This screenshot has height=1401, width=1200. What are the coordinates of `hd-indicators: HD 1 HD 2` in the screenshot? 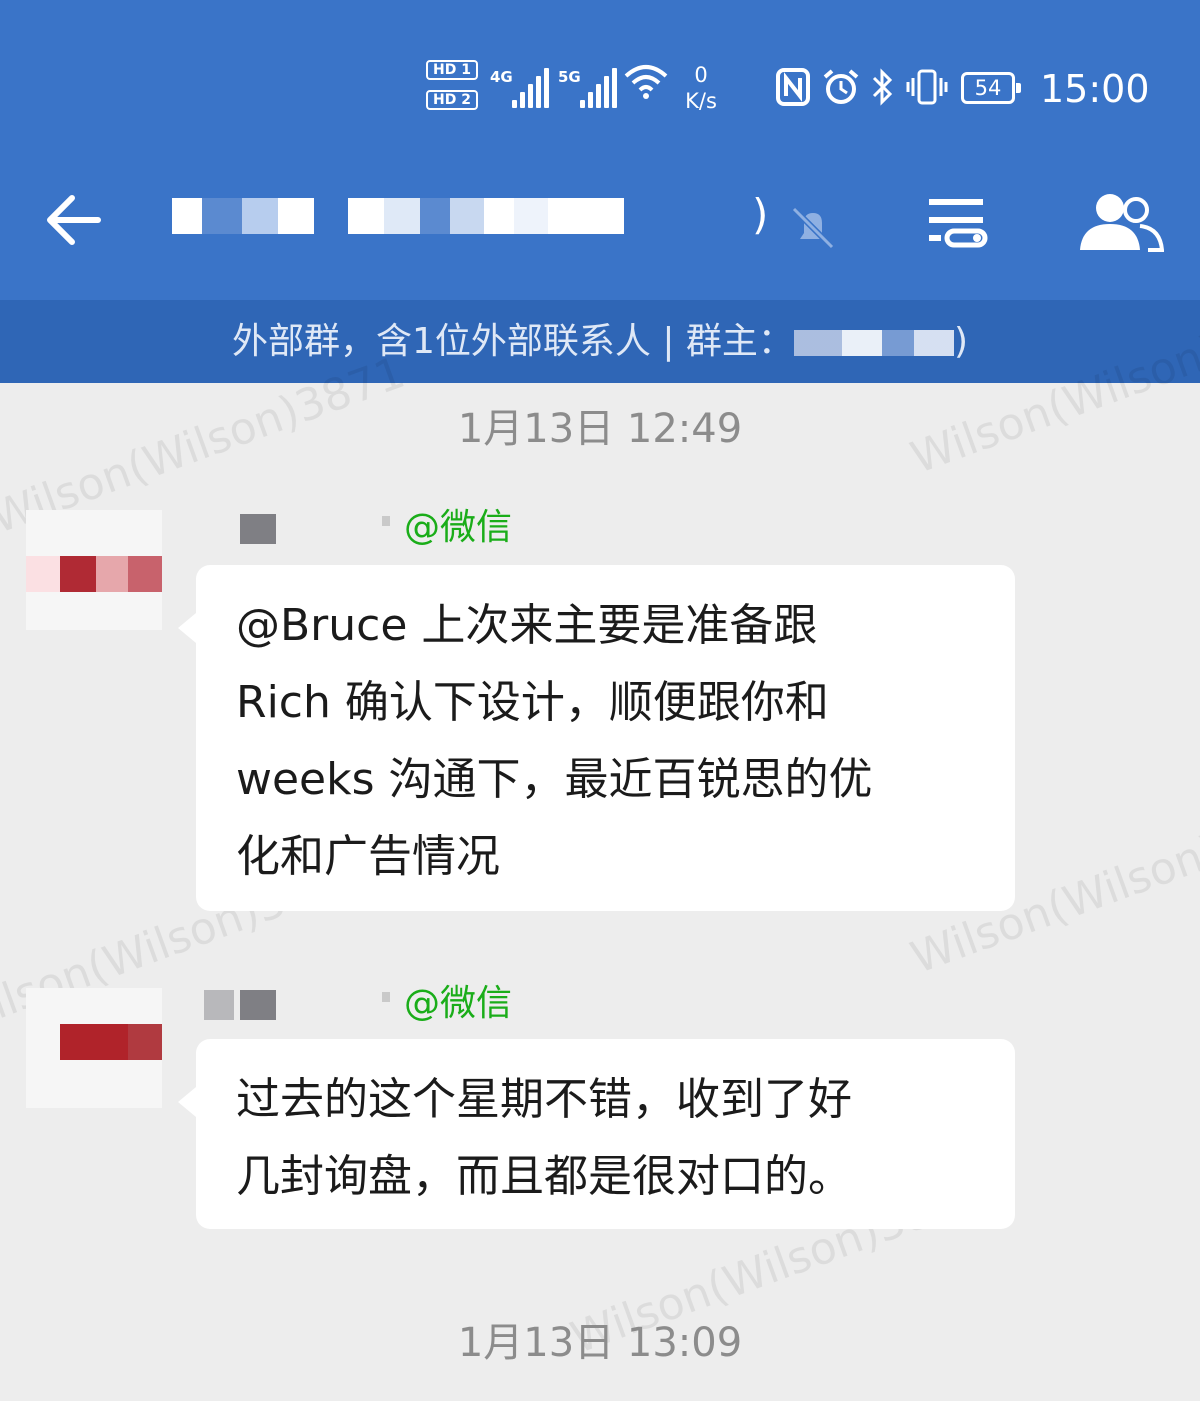 It's located at (452, 90).